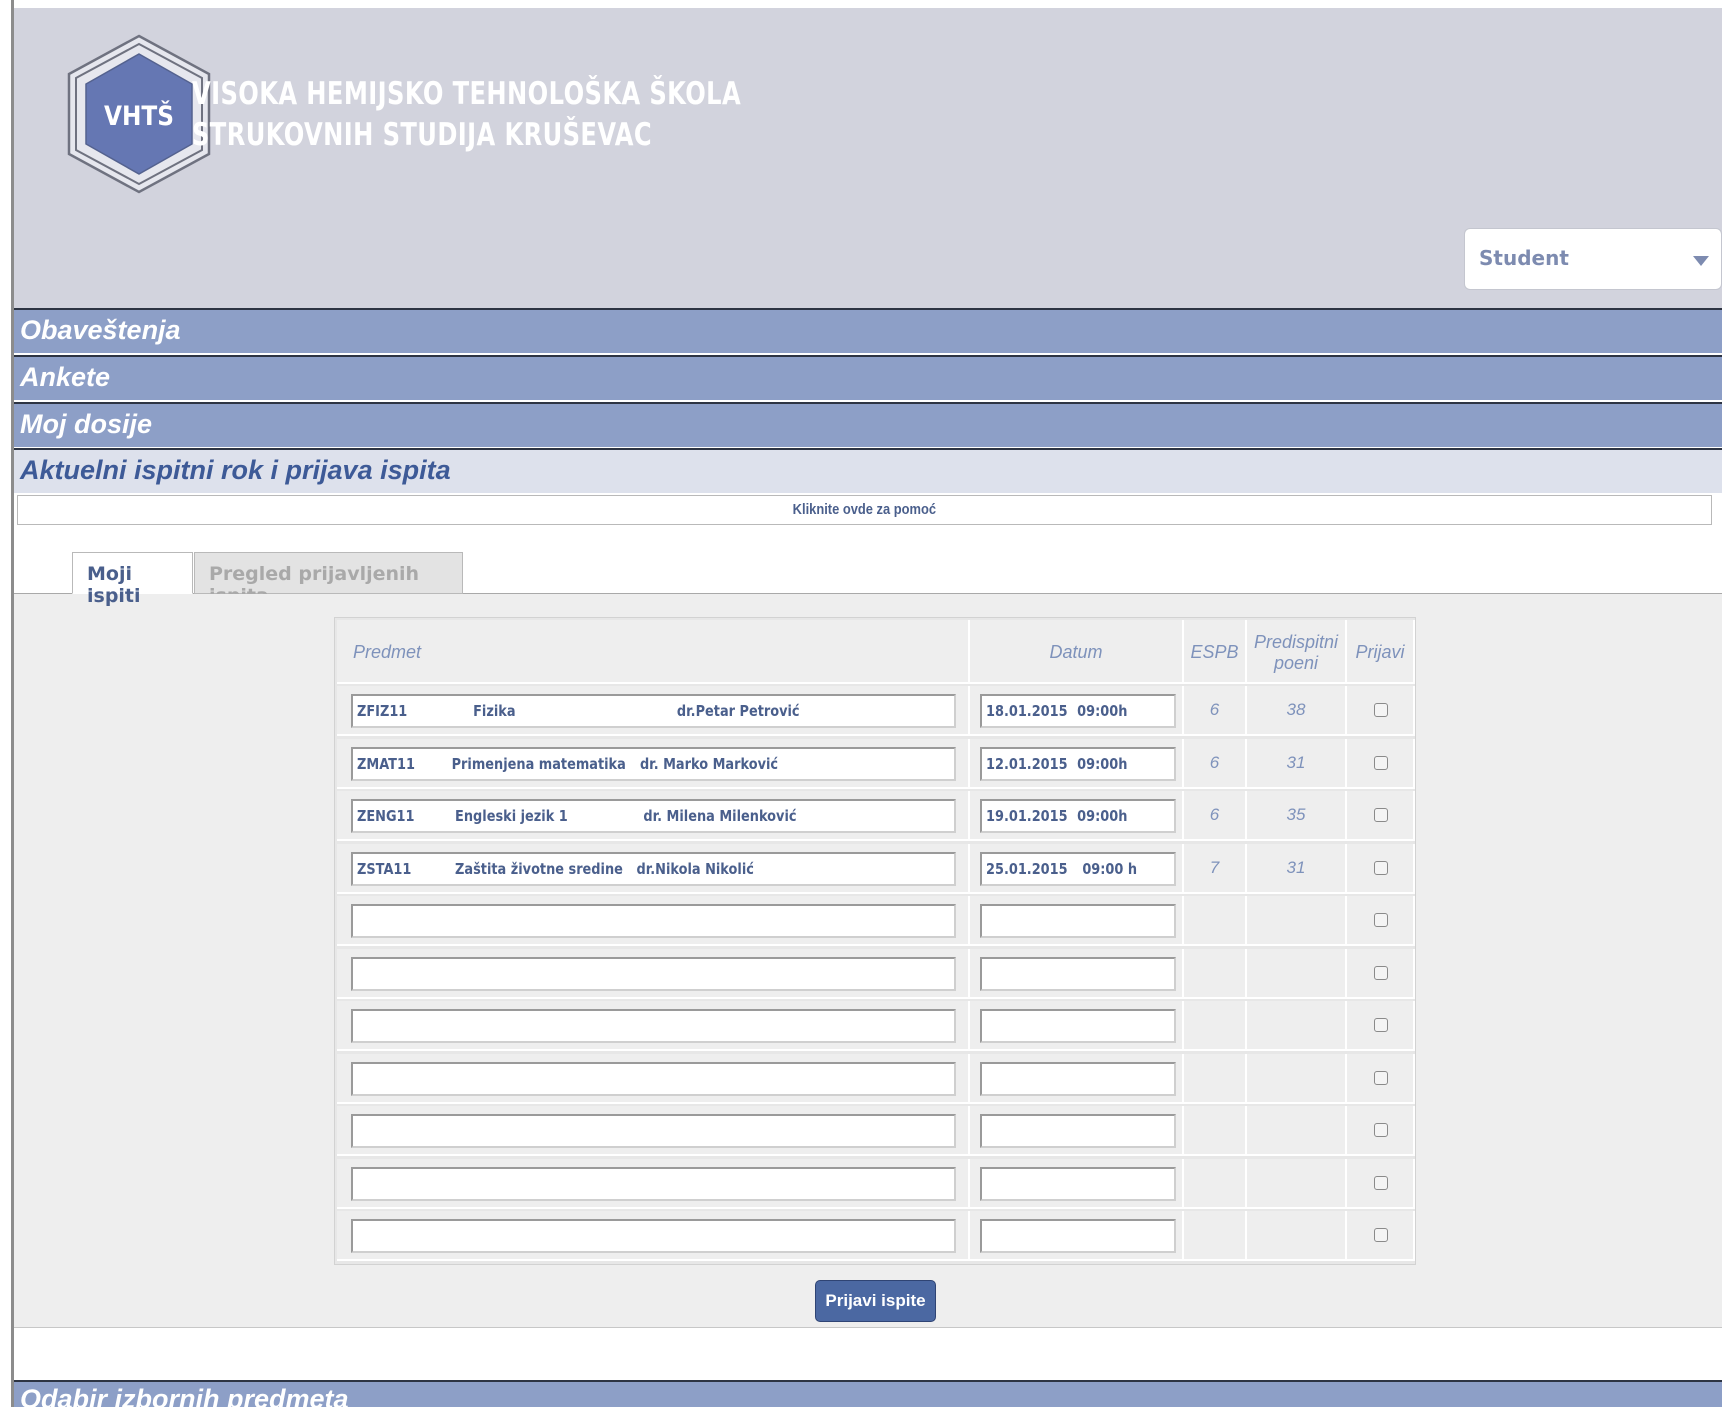 This screenshot has width=1722, height=1407. I want to click on column-header-prijavi: Prijavi, so click(1380, 652).